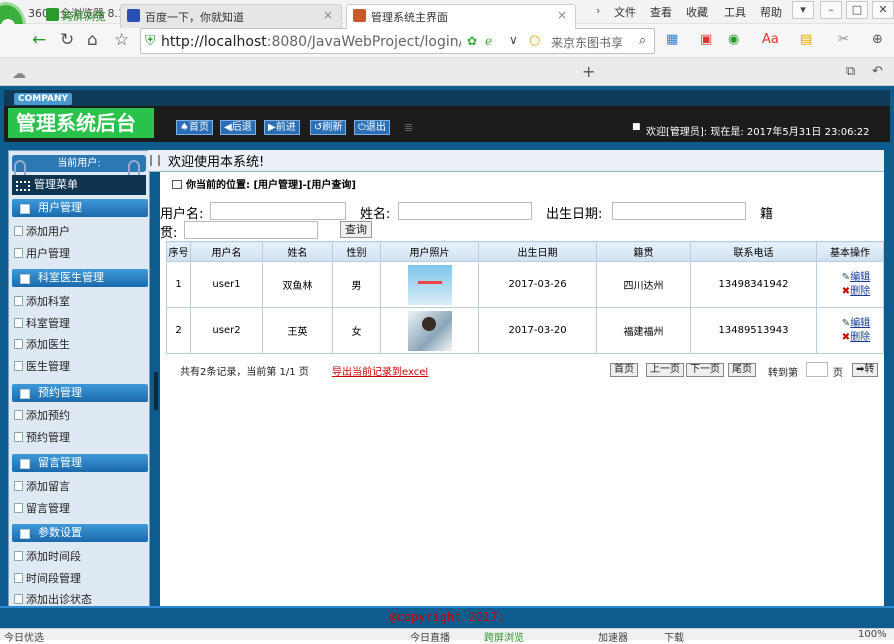  I want to click on export-excel-link: 导出当前记录到excel, so click(380, 370).